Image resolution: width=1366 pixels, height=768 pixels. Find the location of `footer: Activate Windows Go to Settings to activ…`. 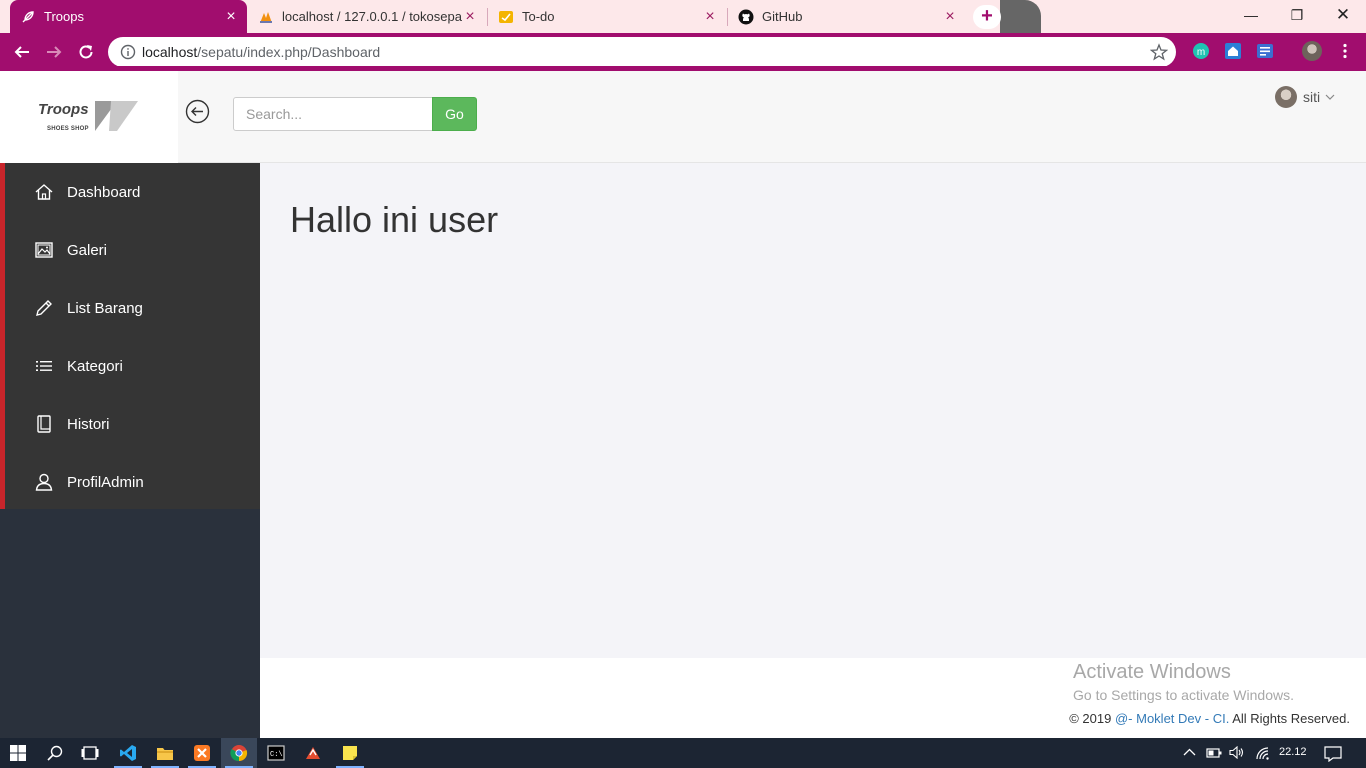

footer: Activate Windows Go to Settings to activ… is located at coordinates (813, 698).